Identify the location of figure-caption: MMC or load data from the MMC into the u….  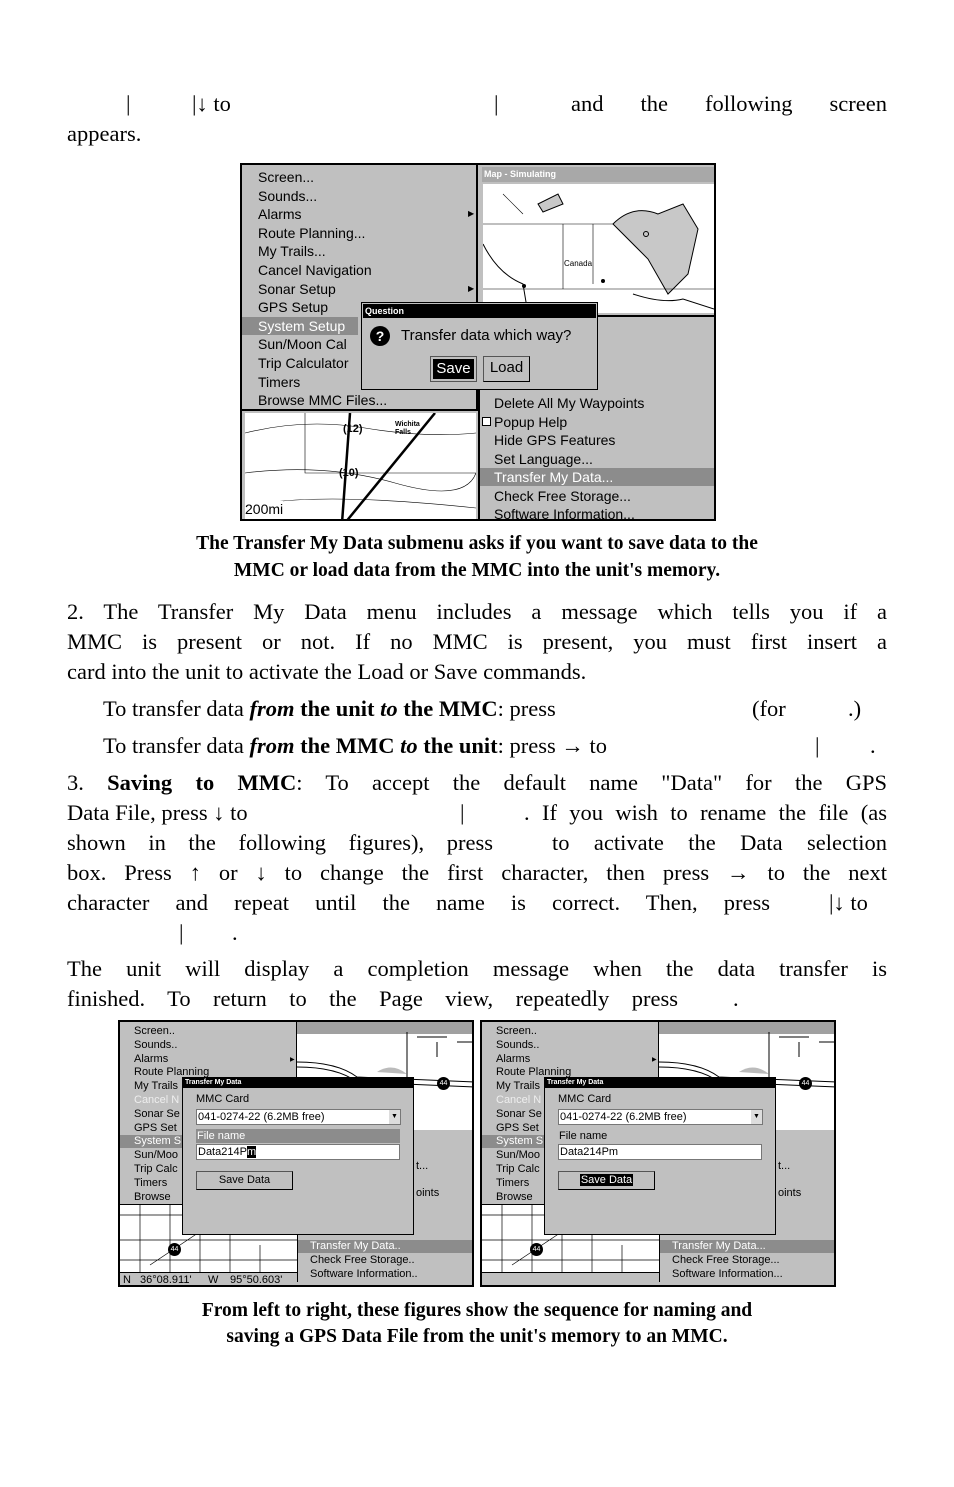
(477, 570).